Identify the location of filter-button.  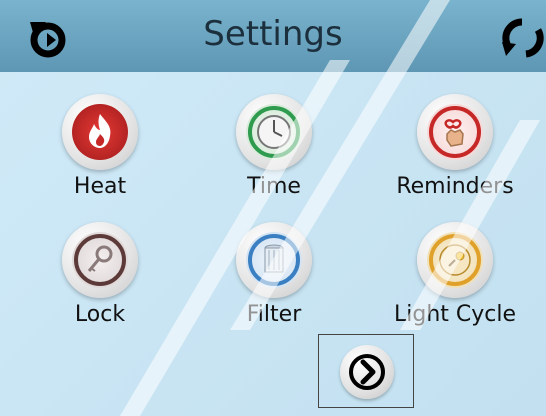
(274, 260).